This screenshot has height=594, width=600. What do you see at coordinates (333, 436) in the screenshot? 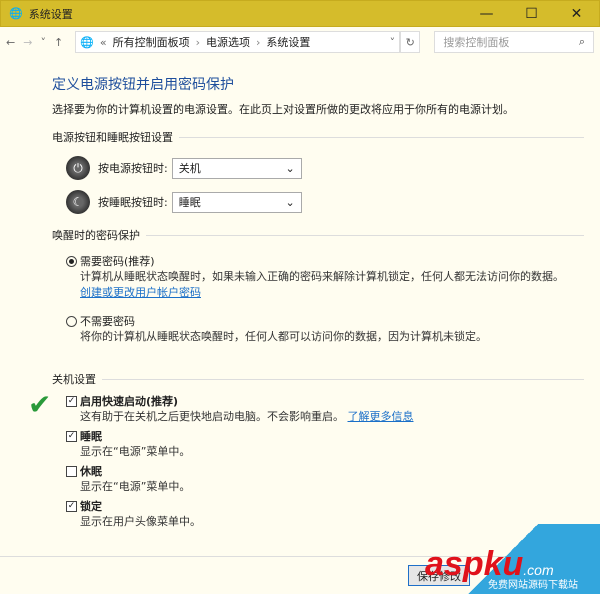
I see `sleep-checkbox: ✓ 睡眠` at bounding box center [333, 436].